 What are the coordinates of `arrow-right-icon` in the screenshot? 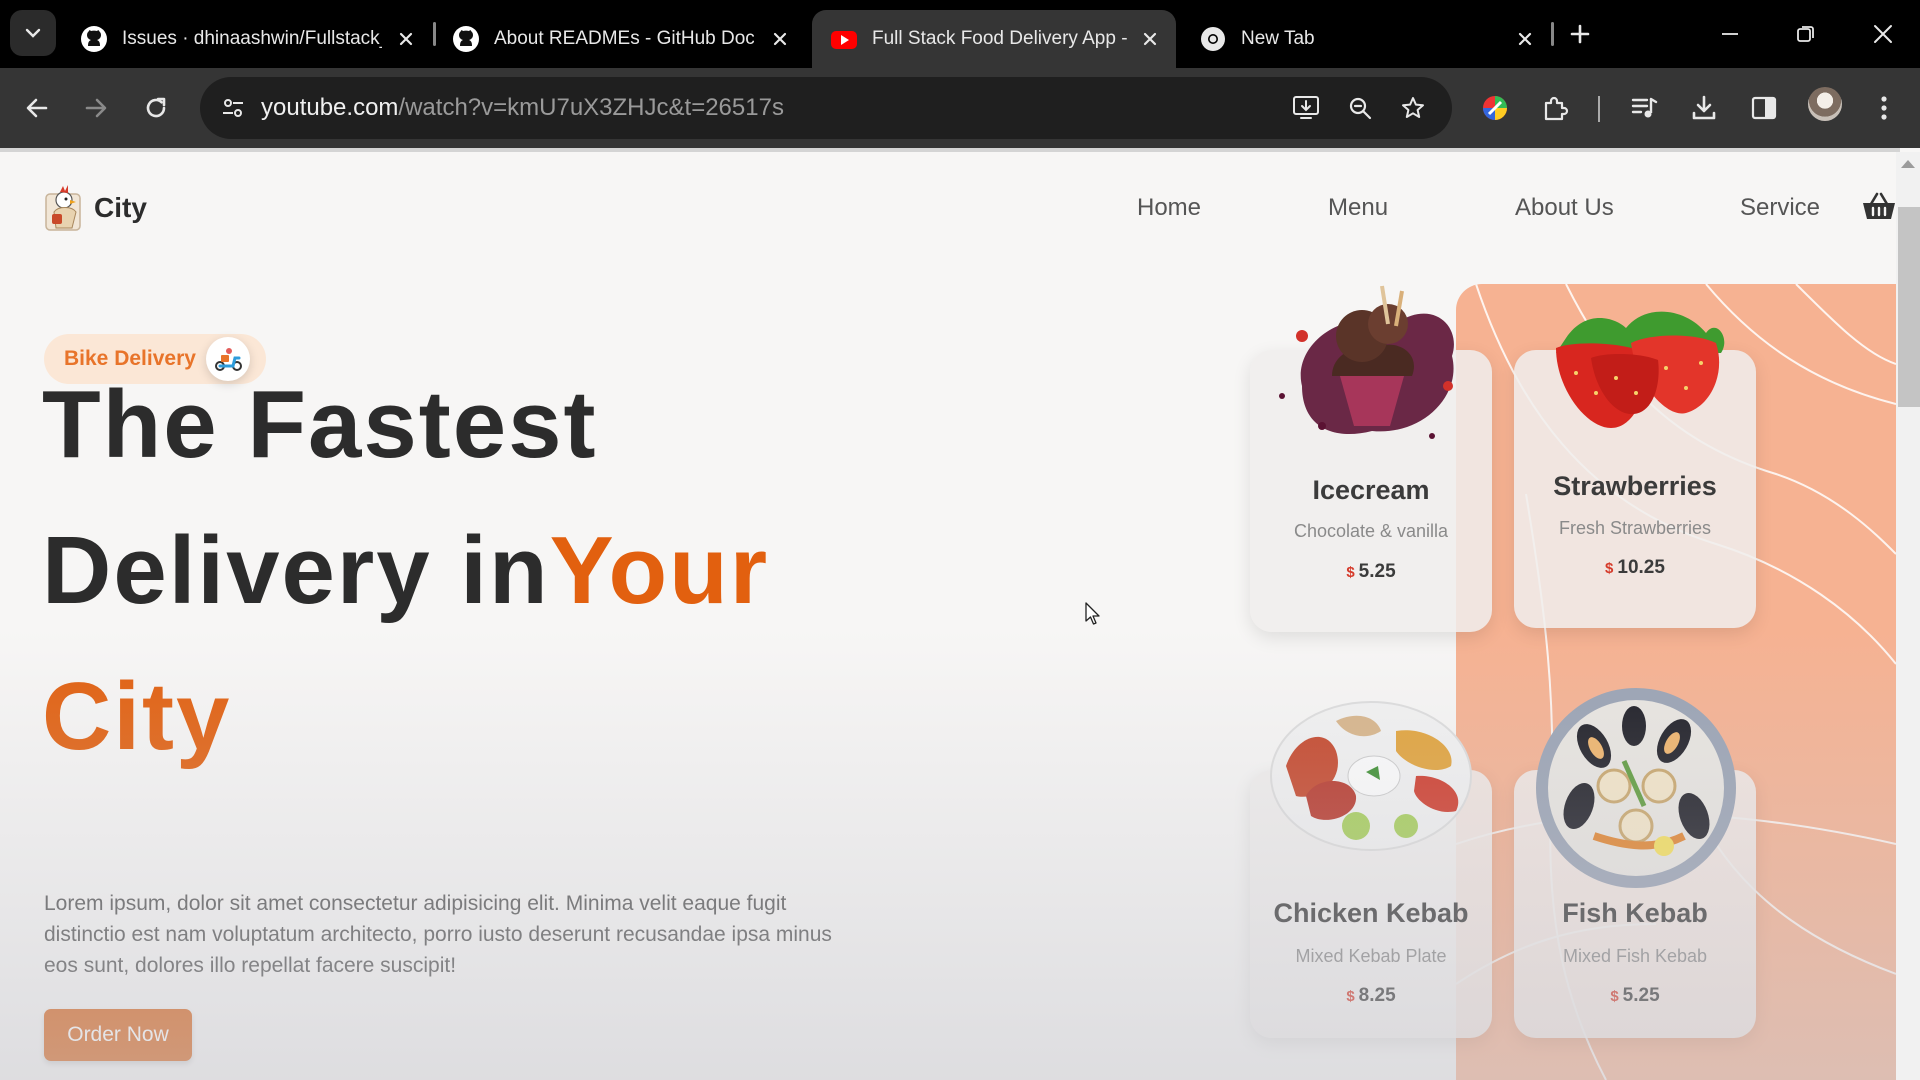 It's located at (96, 108).